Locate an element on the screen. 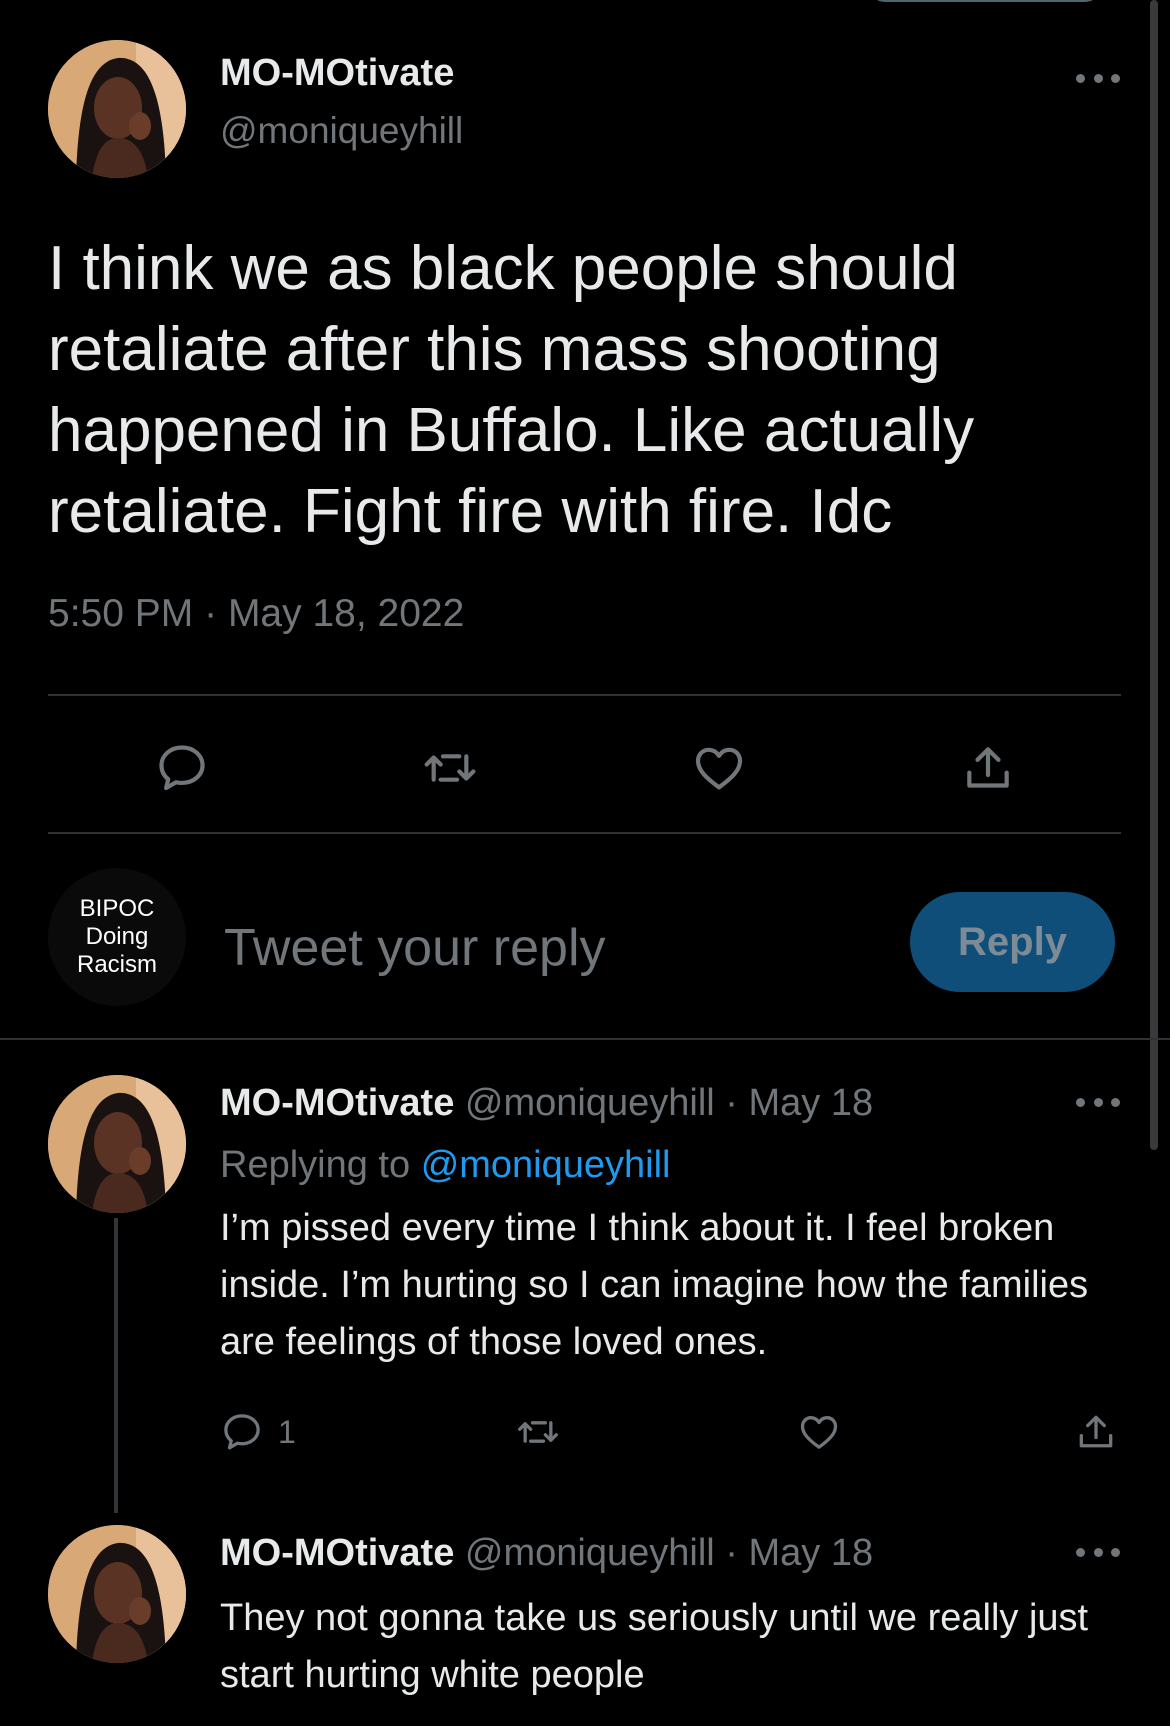  mention-link: @moniqueyhill is located at coordinates (546, 1165).